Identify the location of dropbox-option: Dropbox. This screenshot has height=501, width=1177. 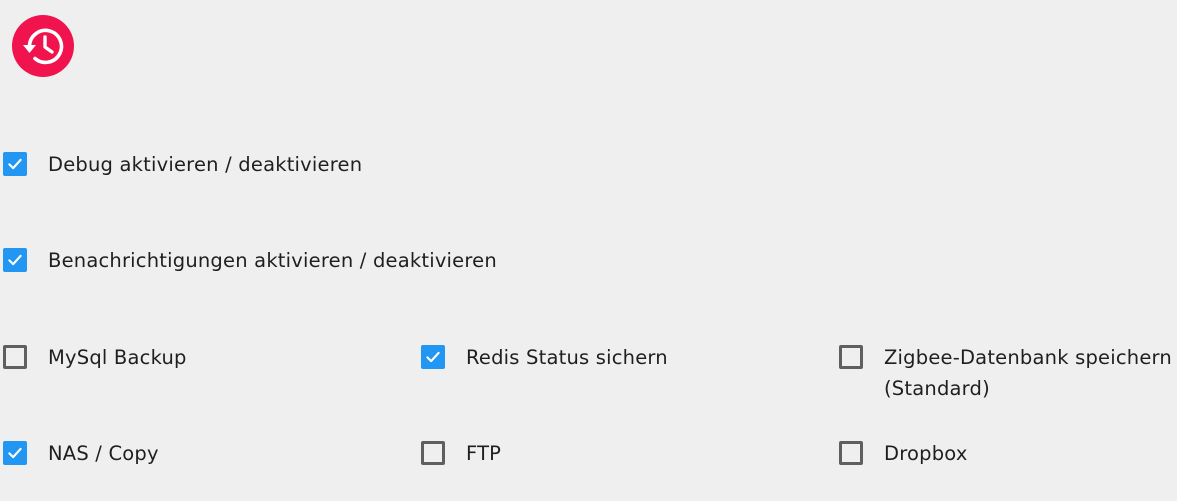
(903, 455).